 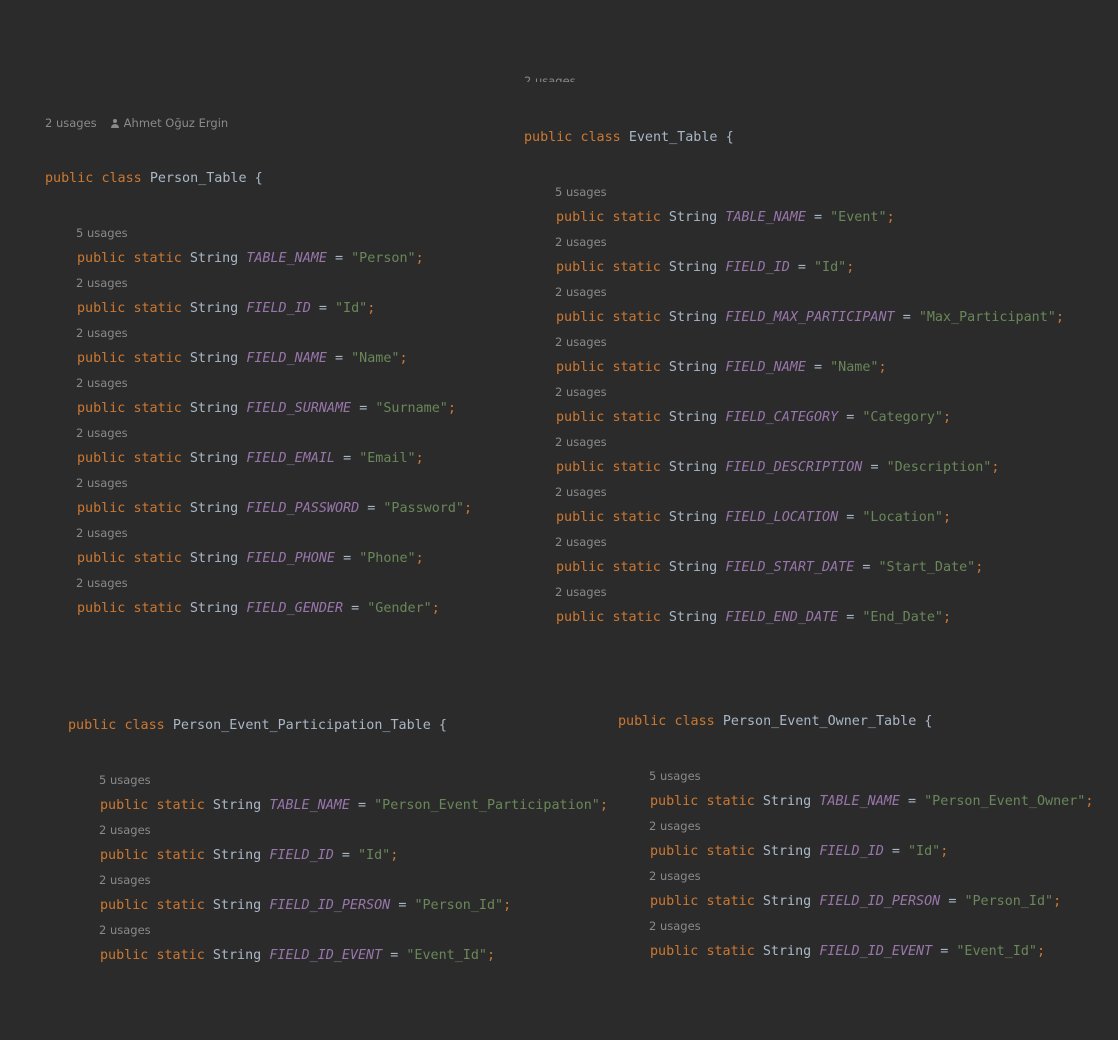 I want to click on field-name: FIELD_PHONE, so click(x=290, y=558).